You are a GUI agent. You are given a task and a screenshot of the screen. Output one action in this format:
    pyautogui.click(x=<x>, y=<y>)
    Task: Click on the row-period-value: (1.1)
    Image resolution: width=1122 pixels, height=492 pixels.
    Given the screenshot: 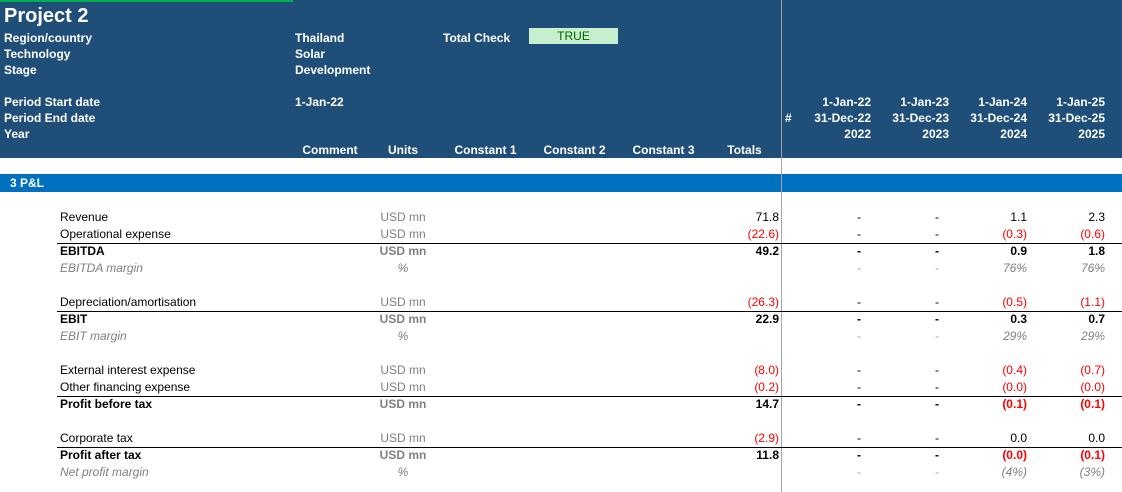 What is the action you would take?
    pyautogui.click(x=1070, y=302)
    